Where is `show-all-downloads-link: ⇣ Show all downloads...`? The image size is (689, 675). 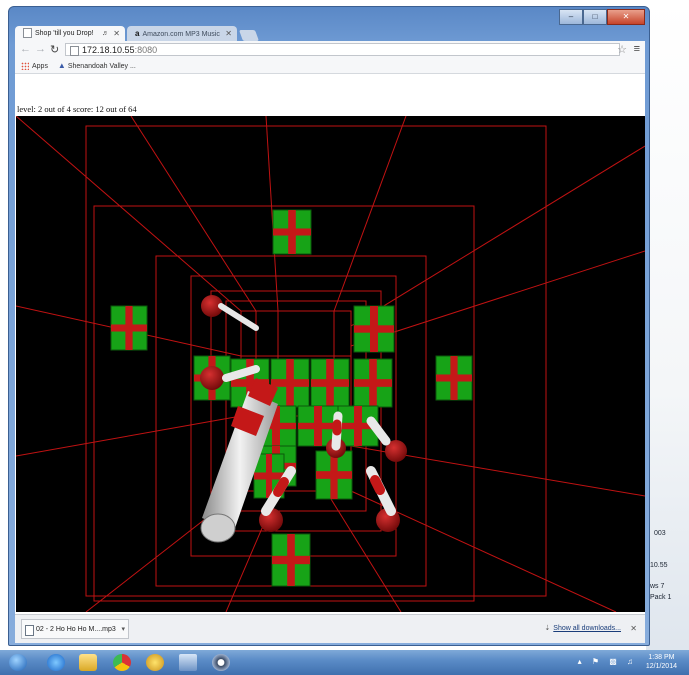 show-all-downloads-link: ⇣ Show all downloads... is located at coordinates (582, 629).